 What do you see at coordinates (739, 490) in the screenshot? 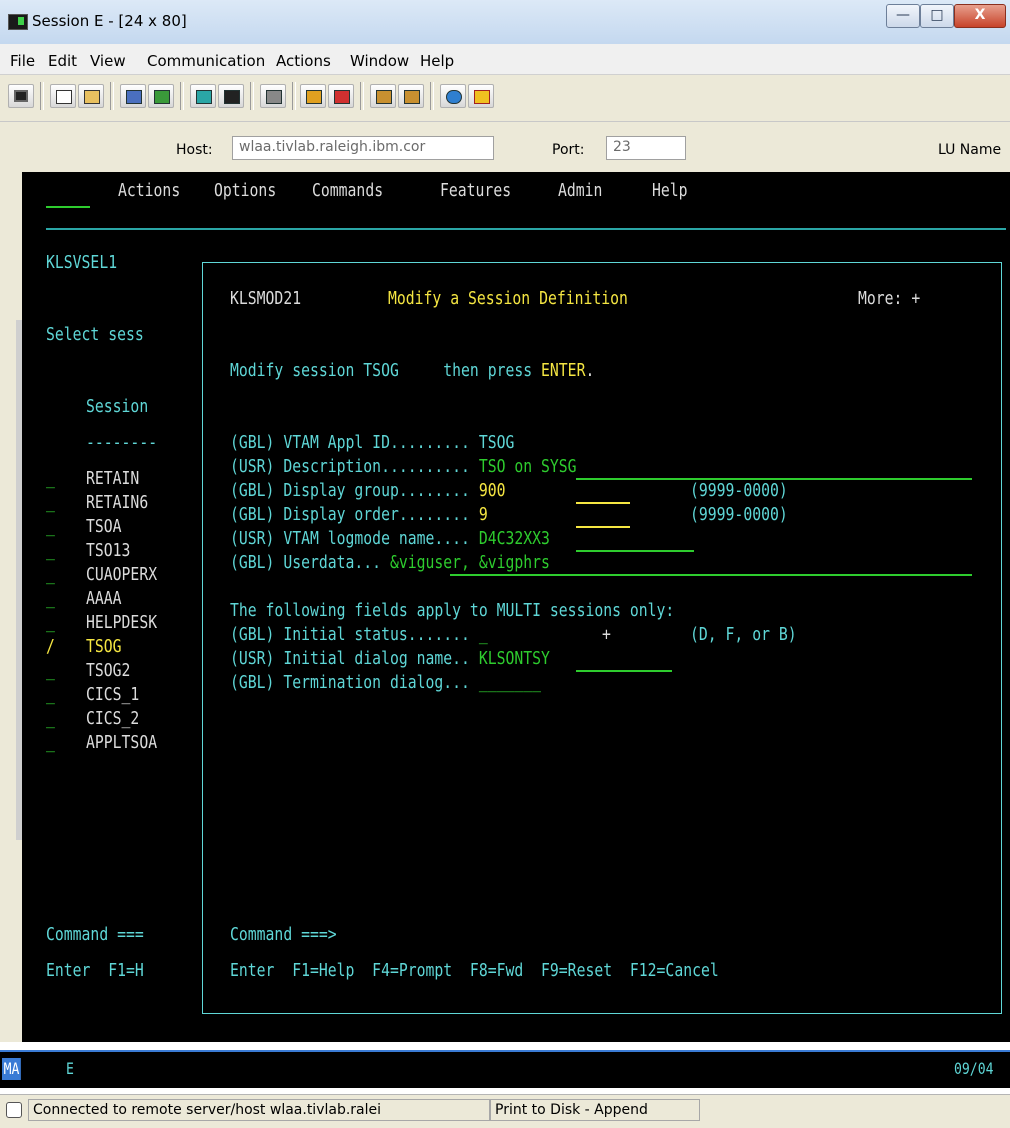
I see `display-group-range: (9999-0000)` at bounding box center [739, 490].